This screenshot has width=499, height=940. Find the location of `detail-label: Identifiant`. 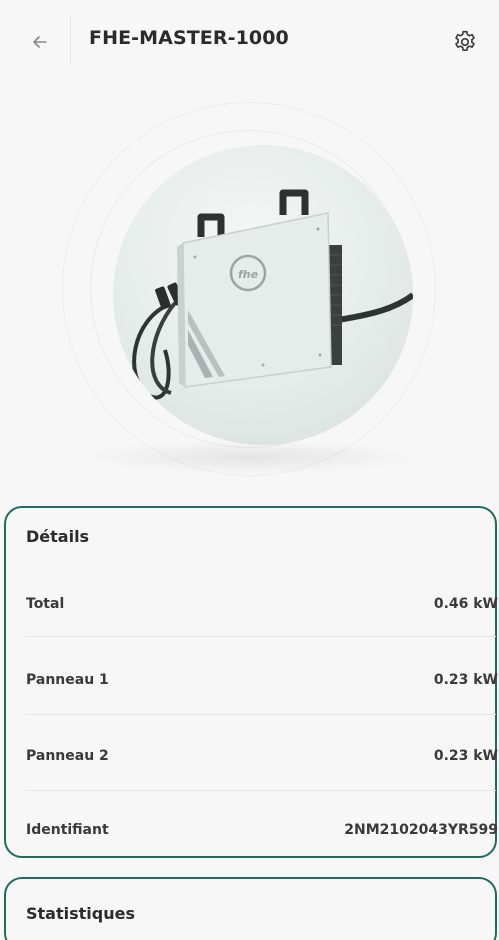

detail-label: Identifiant is located at coordinates (67, 830).